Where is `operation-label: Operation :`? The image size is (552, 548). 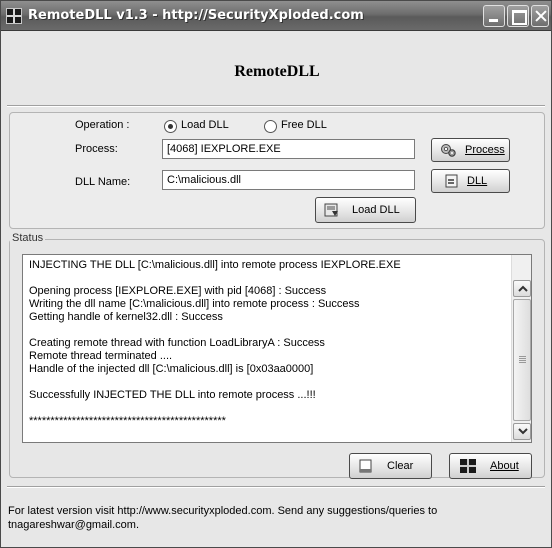
operation-label: Operation : is located at coordinates (102, 125).